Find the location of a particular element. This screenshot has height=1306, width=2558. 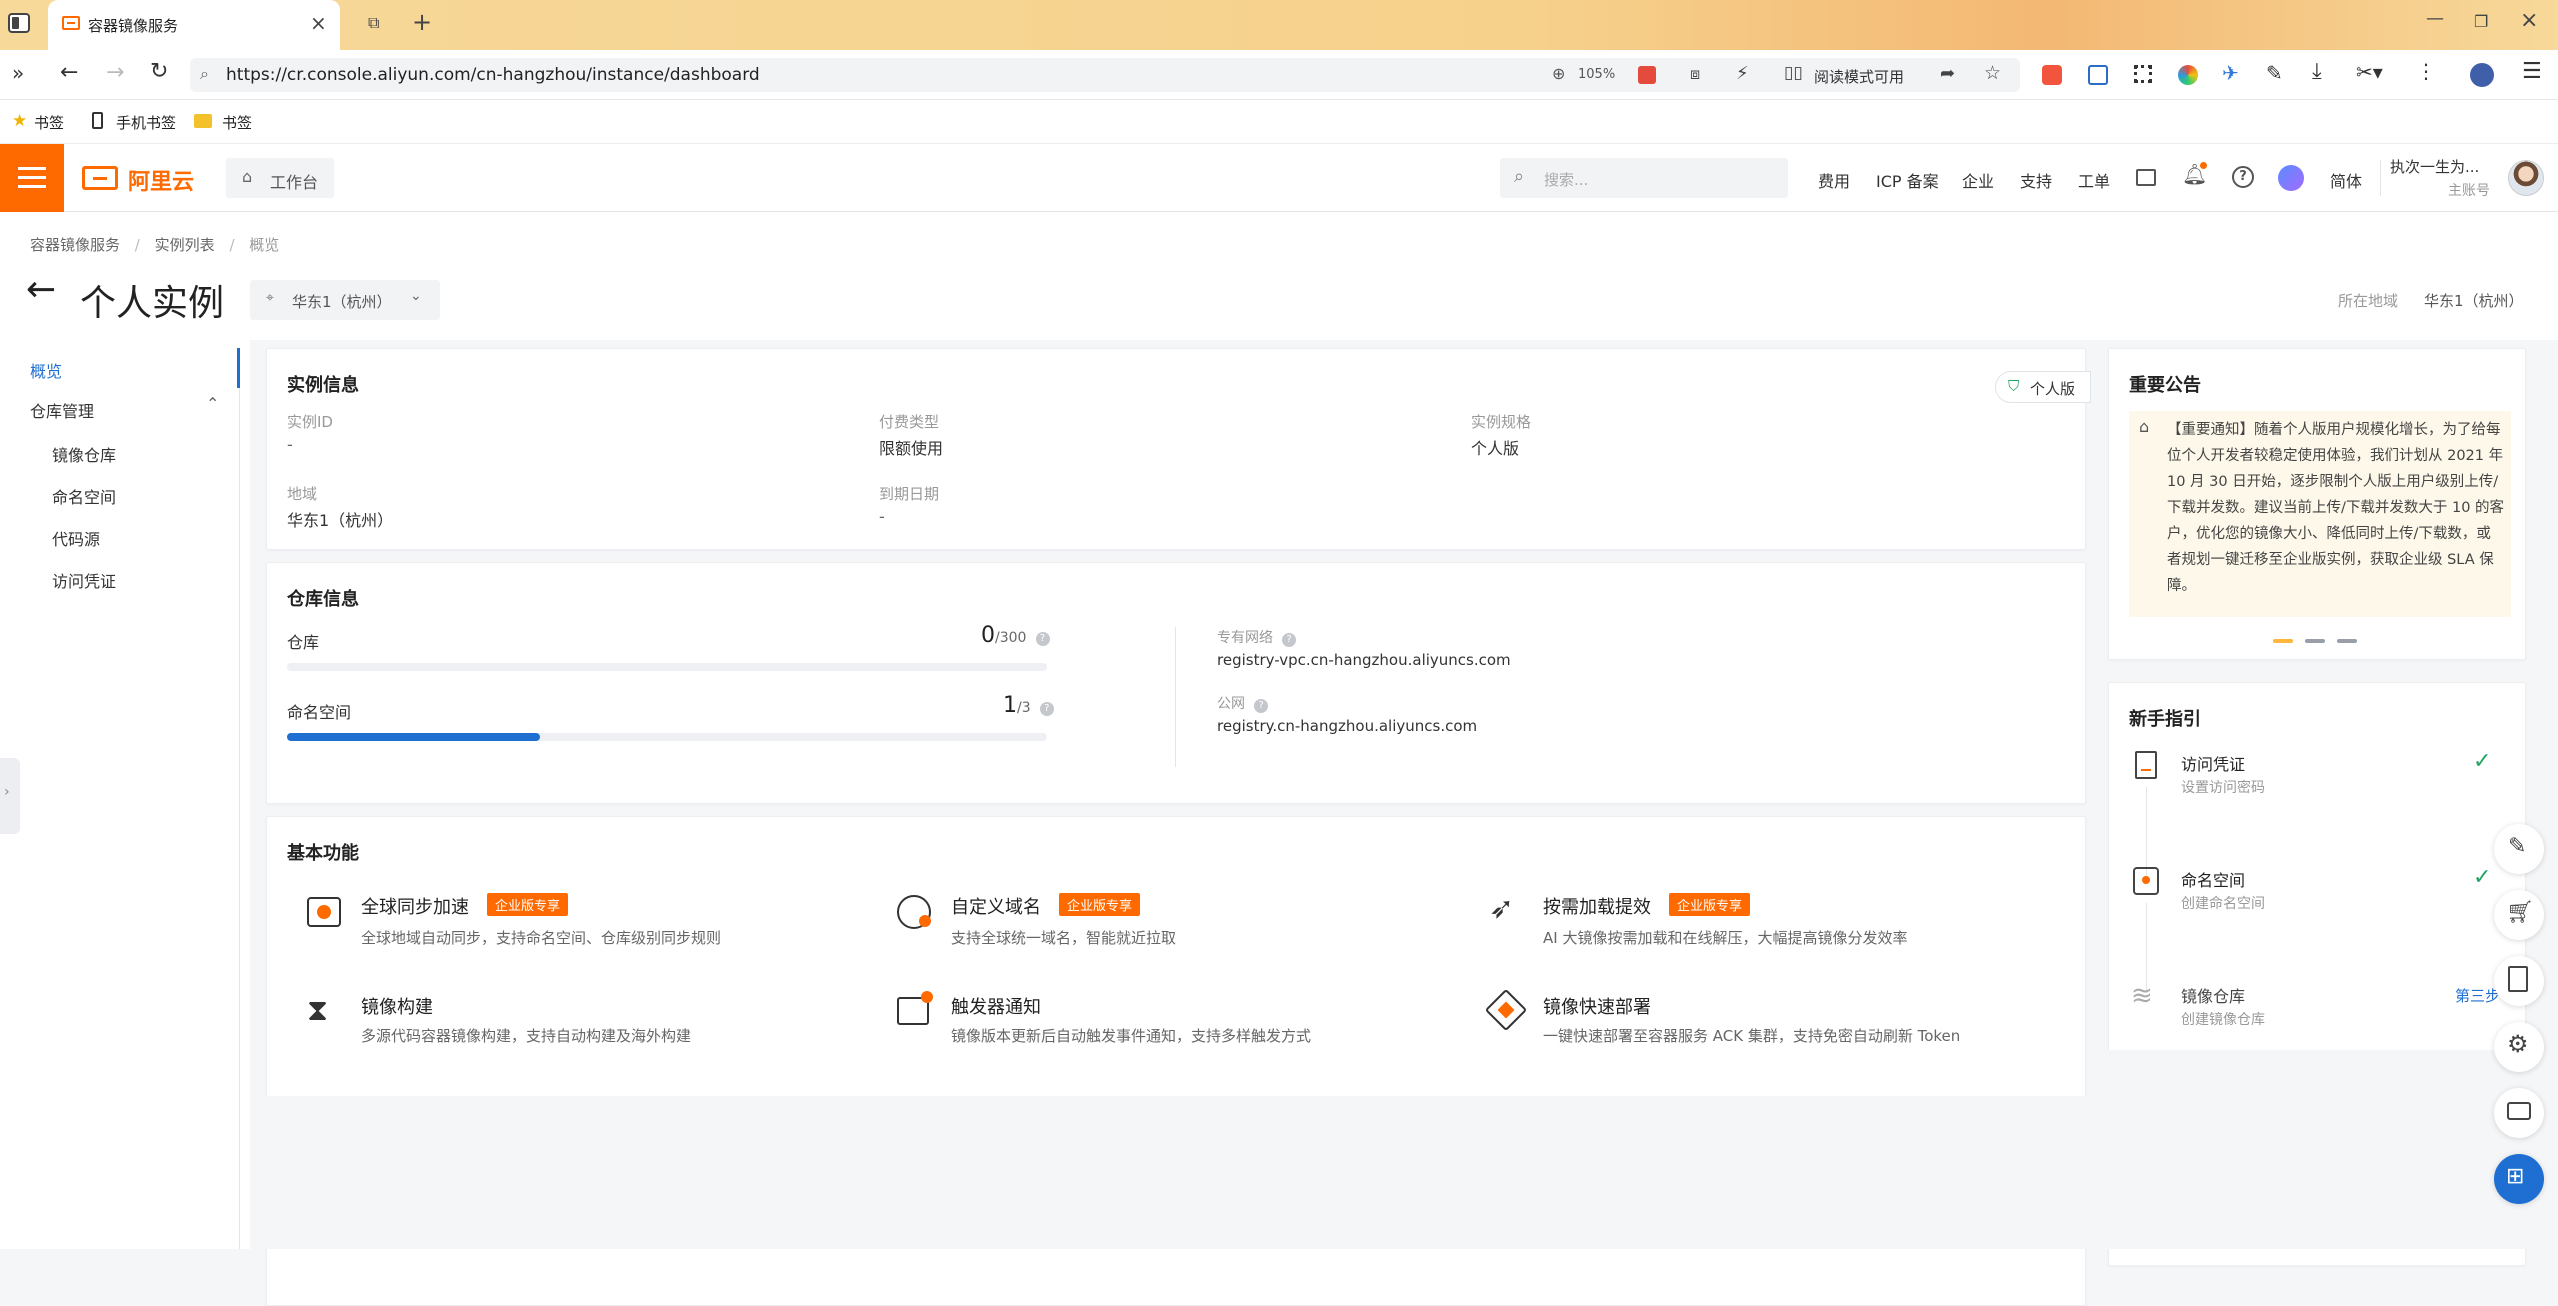

feature-trigger-notify: 触发器通知 镜像版本更新后自动触发事件通知，支持多样触发方式 is located at coordinates (1167, 1022).